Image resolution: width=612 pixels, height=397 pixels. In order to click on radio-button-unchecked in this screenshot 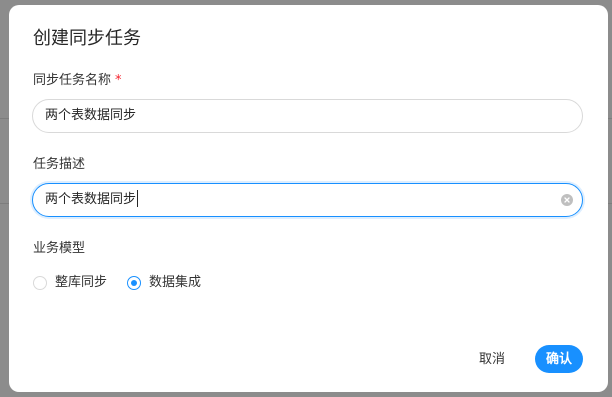, I will do `click(40, 283)`.